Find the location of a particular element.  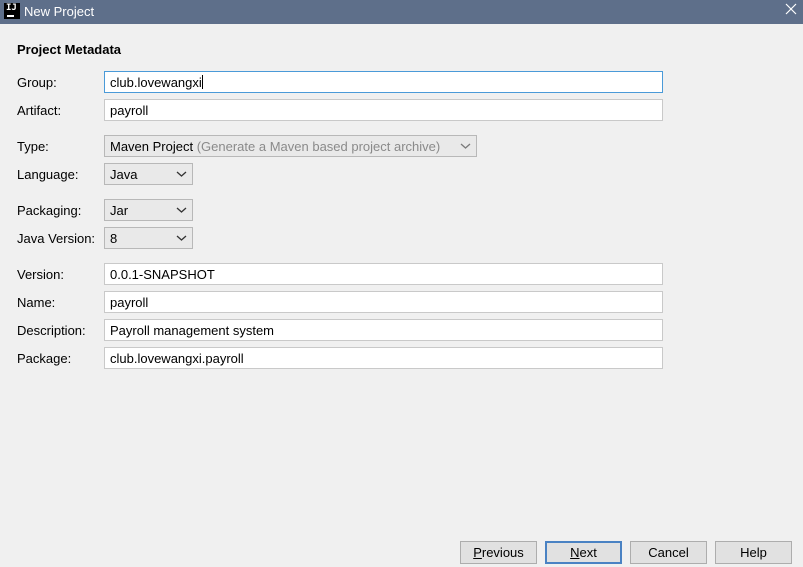

intellij-icon: IJ is located at coordinates (12, 11).